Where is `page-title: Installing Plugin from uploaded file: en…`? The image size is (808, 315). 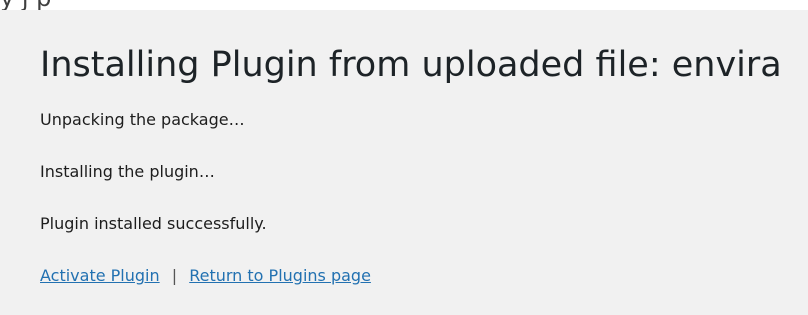
page-title: Installing Plugin from uploaded file: en… is located at coordinates (411, 65).